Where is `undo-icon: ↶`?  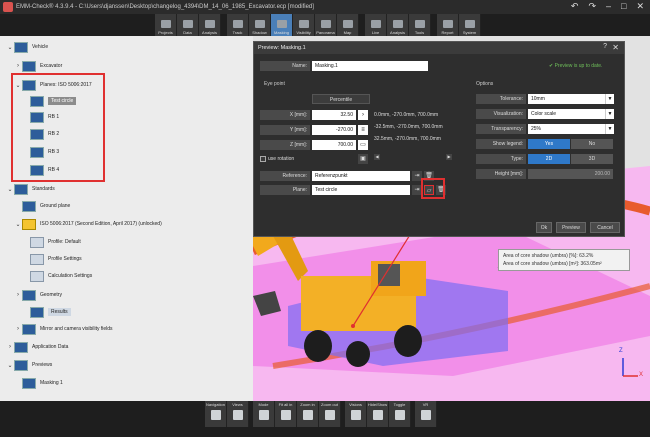
undo-icon: ↶ is located at coordinates (575, 6).